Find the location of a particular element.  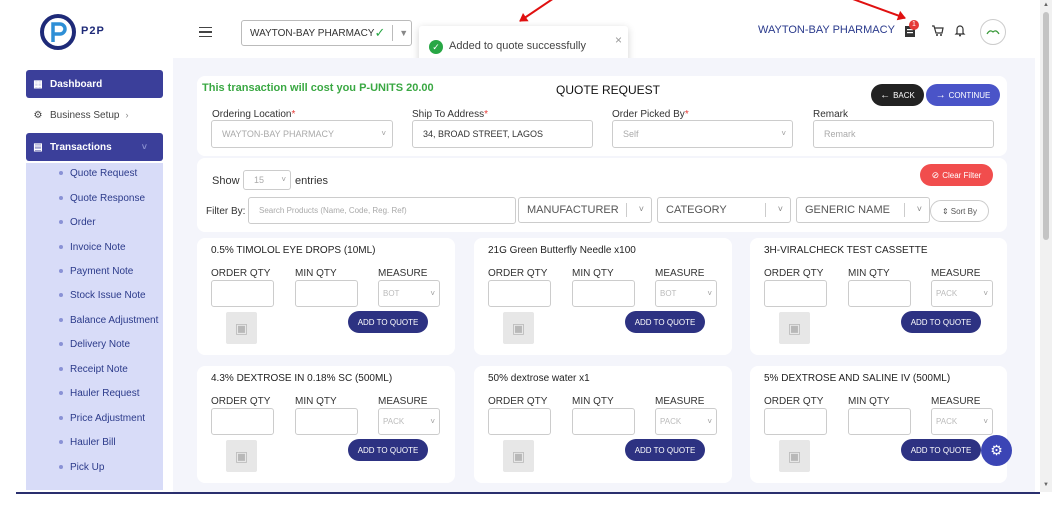

submenu-item-receipt-note: Receipt Note is located at coordinates (94, 369).